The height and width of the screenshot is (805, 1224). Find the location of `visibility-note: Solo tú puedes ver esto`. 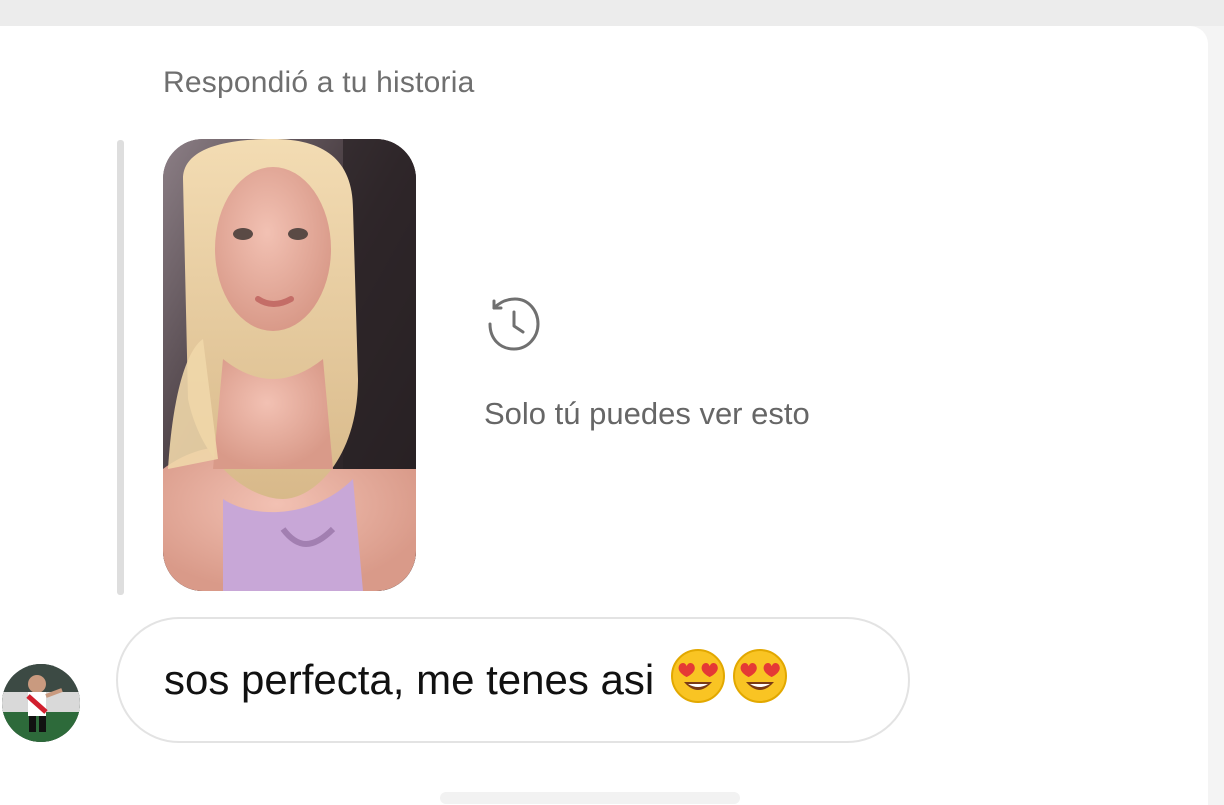

visibility-note: Solo tú puedes ver esto is located at coordinates (647, 413).